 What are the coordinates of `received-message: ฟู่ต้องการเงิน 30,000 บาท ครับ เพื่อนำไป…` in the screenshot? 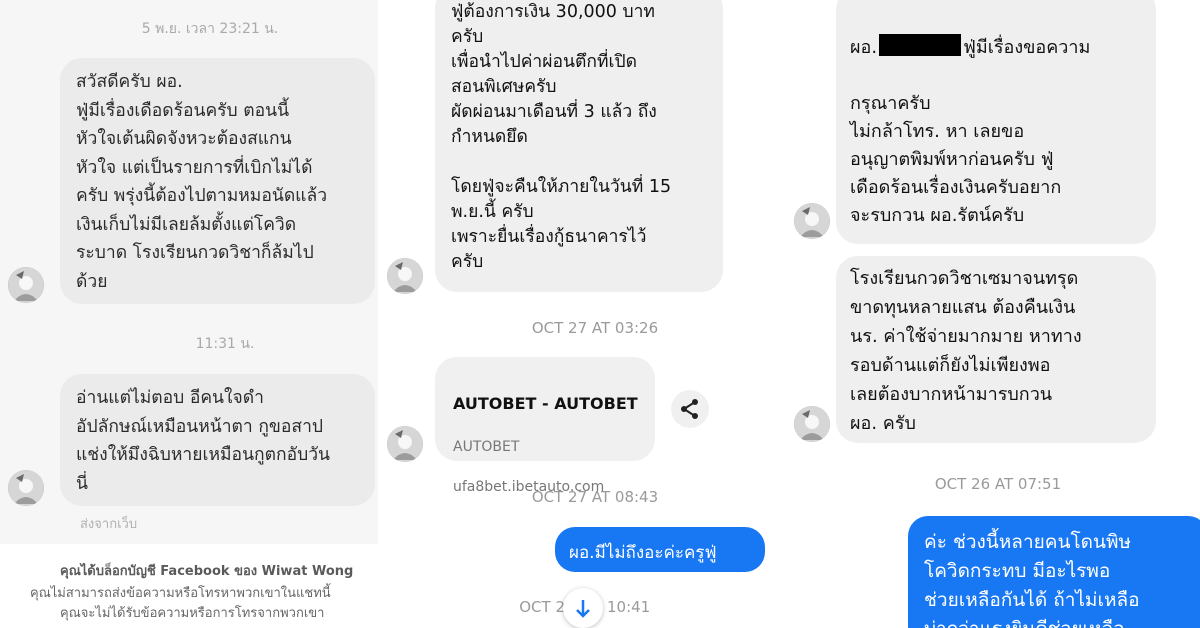 It's located at (579, 146).